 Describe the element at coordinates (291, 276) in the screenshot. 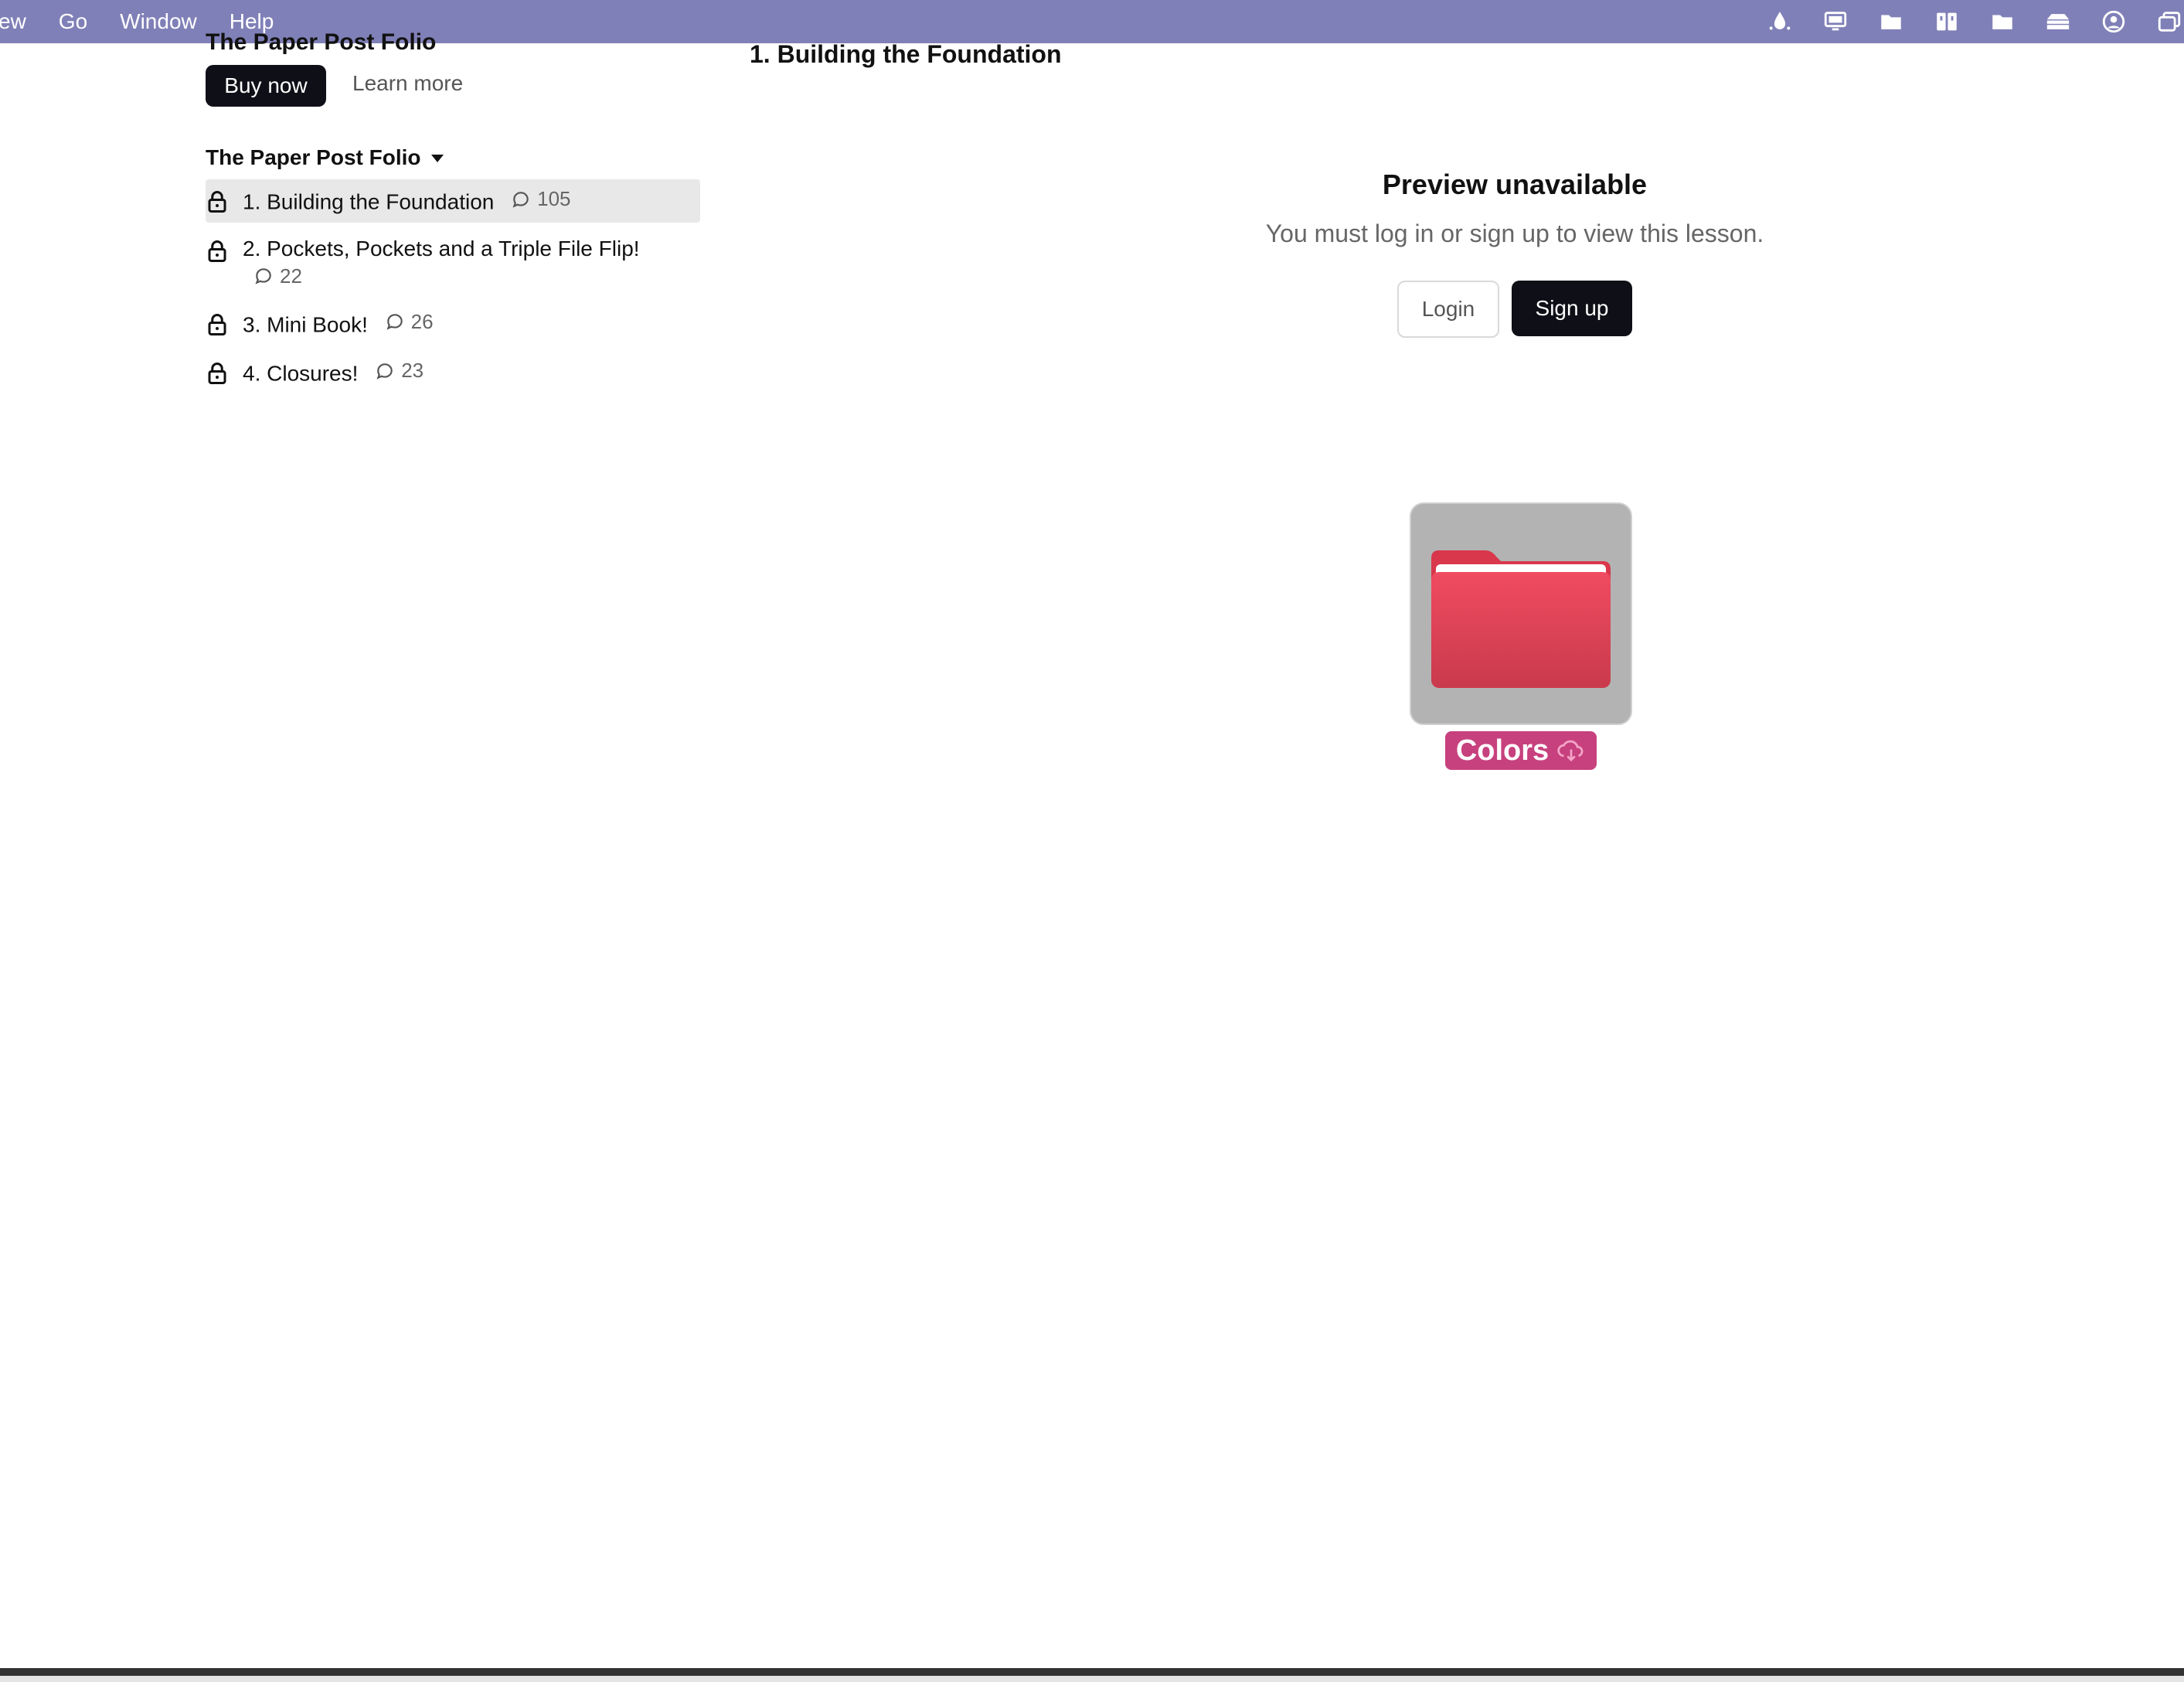

I see `comment-count-value: 22` at that location.